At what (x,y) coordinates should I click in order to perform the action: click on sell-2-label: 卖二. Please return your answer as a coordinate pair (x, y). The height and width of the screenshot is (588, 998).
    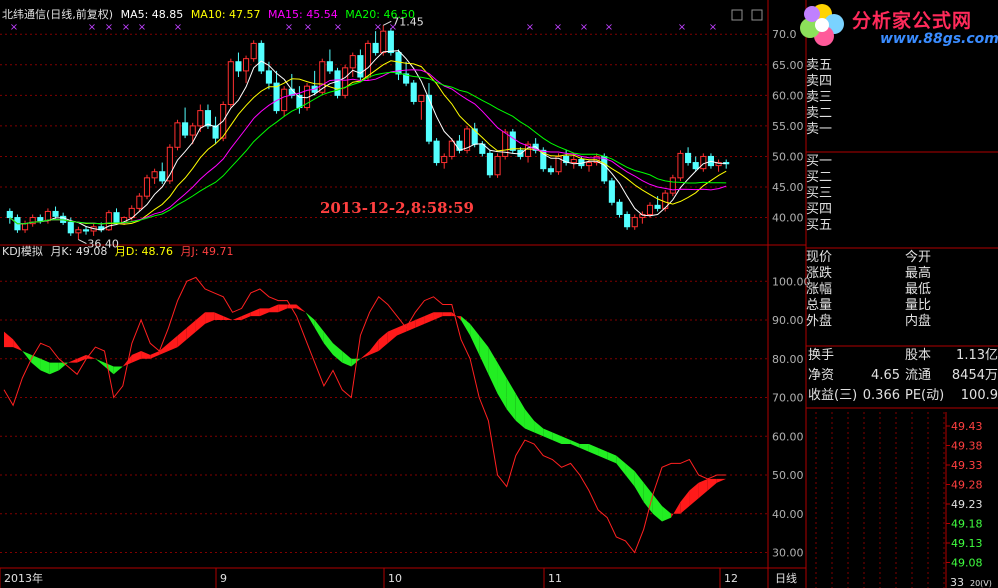
    Looking at the image, I should click on (819, 113).